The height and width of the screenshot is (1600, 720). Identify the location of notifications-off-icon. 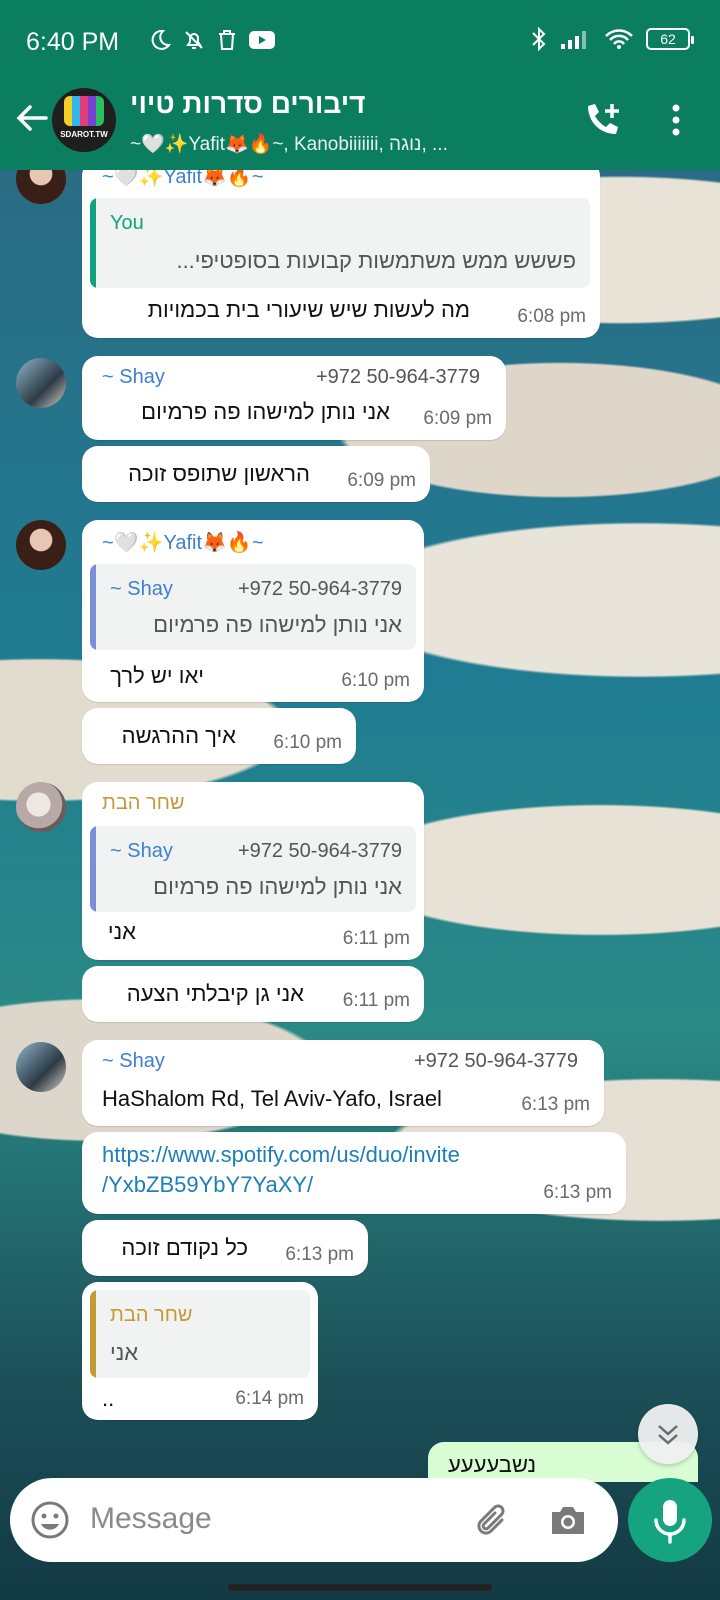
(194, 40).